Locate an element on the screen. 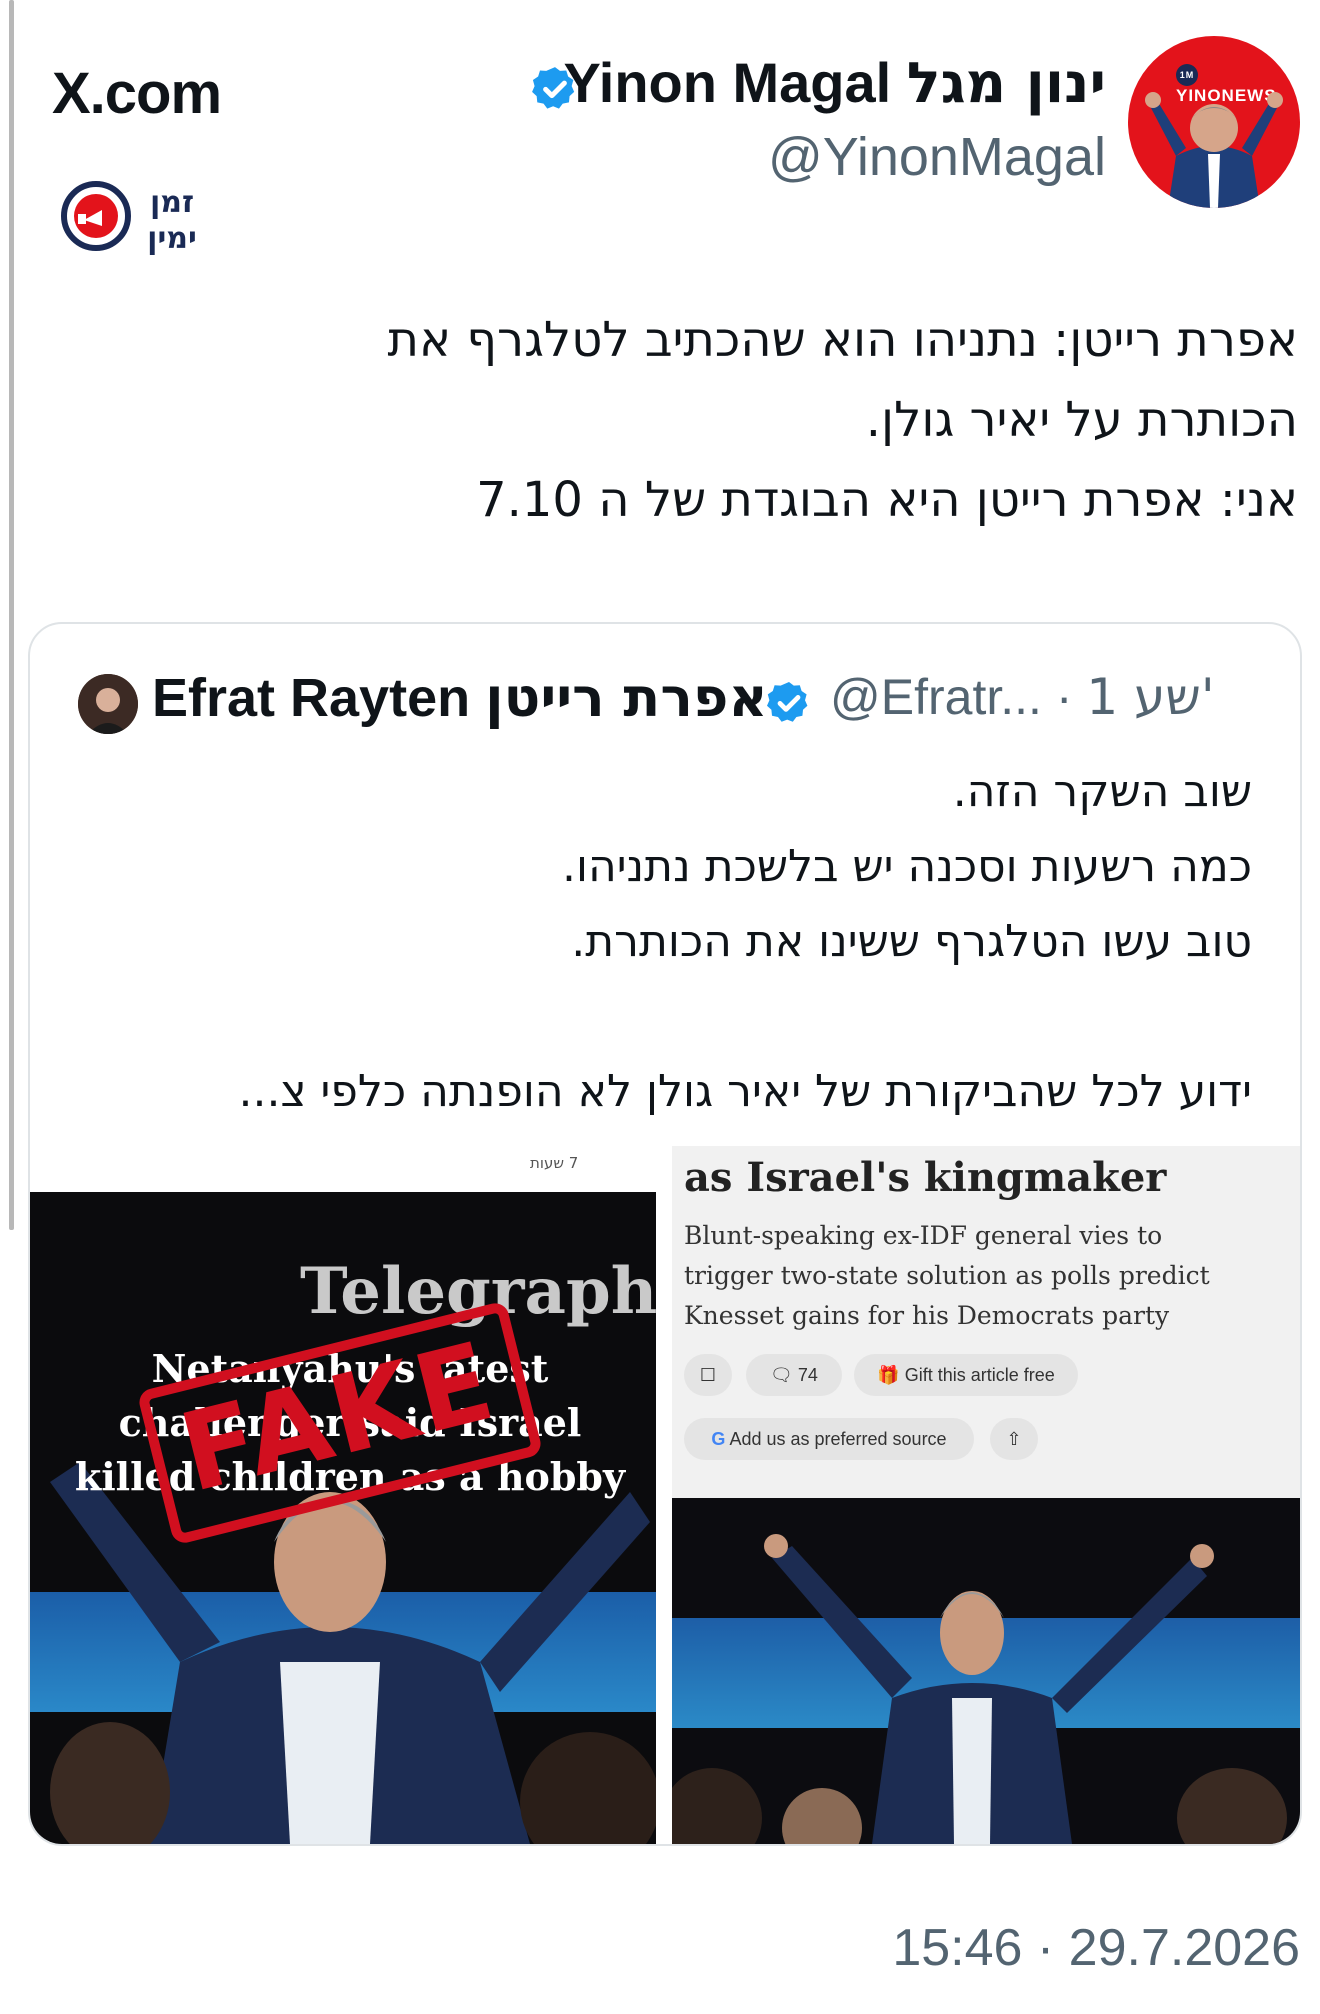  quote-line: שוב השקר הזה. is located at coordinates (1102, 791).